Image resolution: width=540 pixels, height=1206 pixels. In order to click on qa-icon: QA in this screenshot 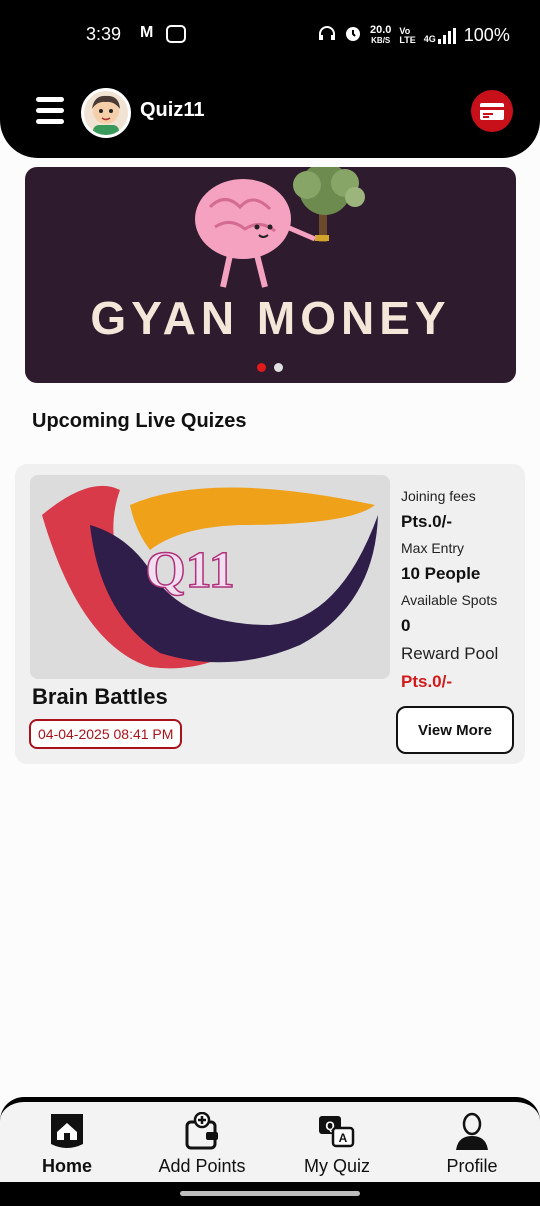, I will do `click(337, 1132)`.